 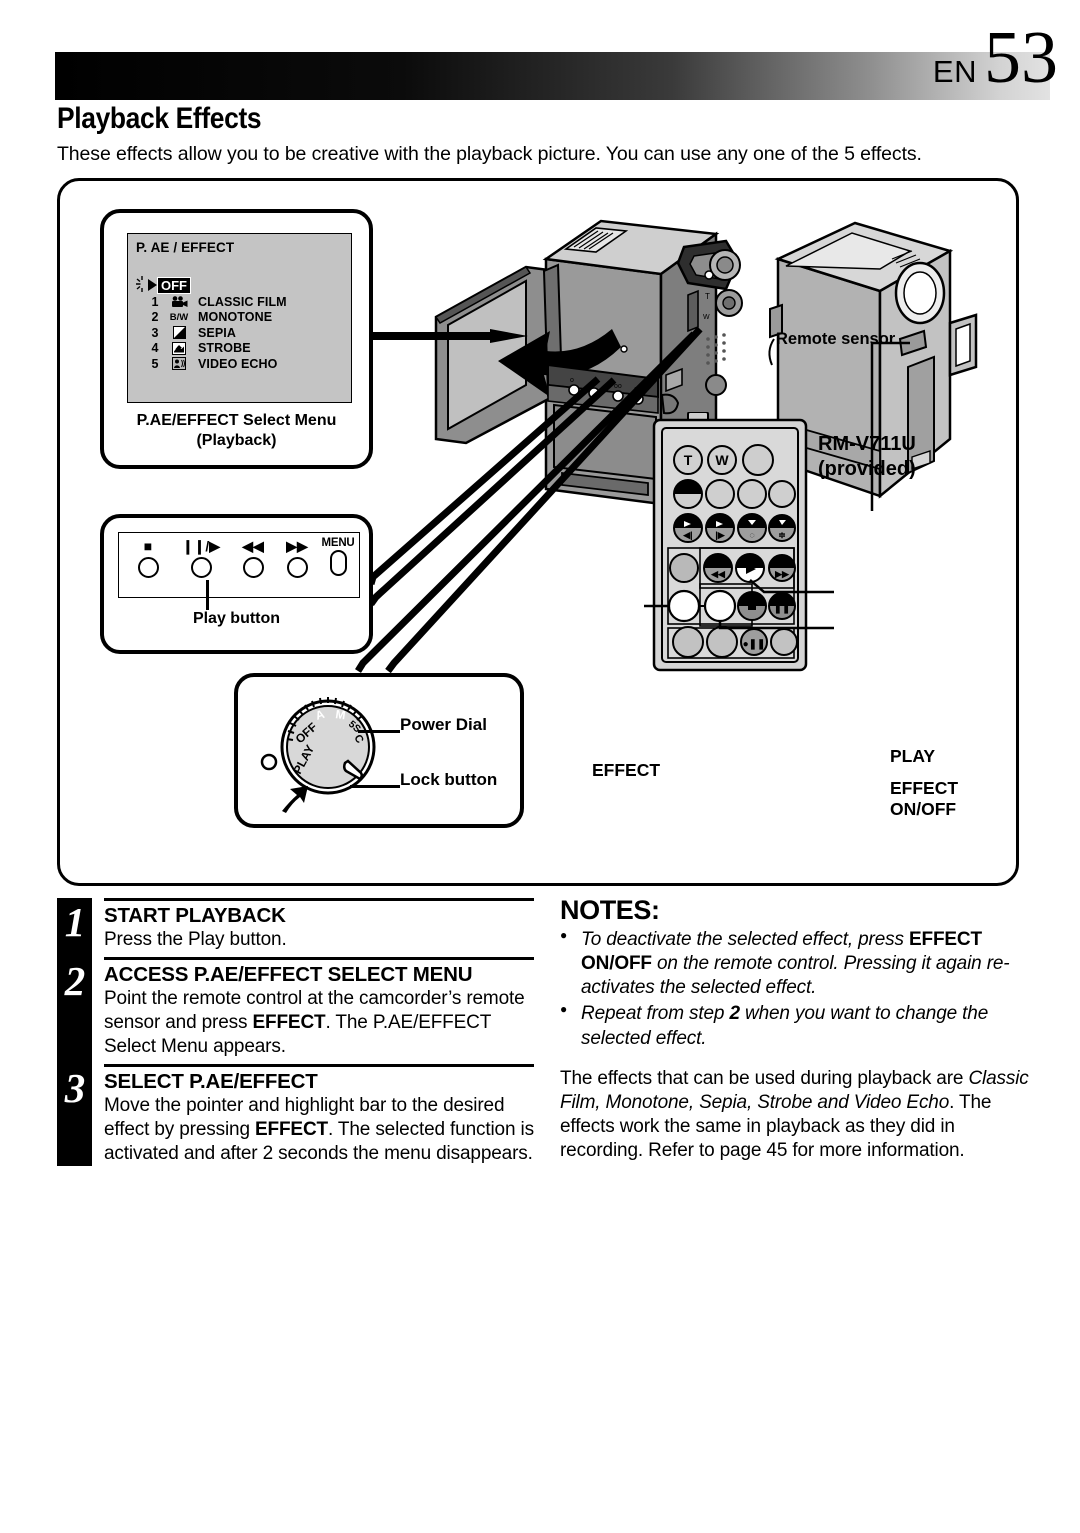 What do you see at coordinates (375, 786) in the screenshot?
I see `lock-button-leader` at bounding box center [375, 786].